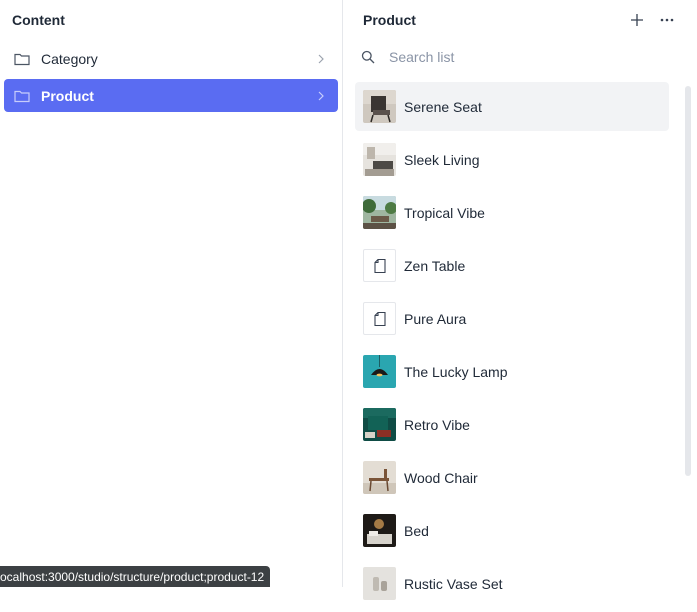  Describe the element at coordinates (171, 20) in the screenshot. I see `content-pane-header: Content` at that location.